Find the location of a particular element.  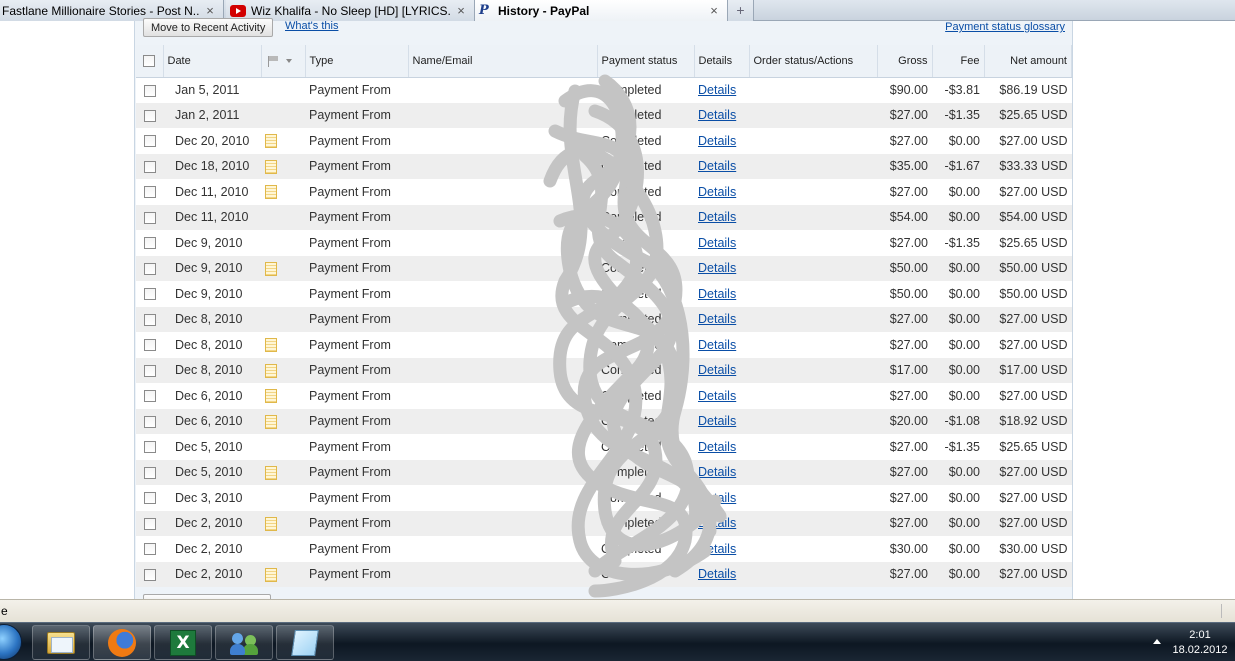

resize-grip-icon is located at coordinates (1227, 611).